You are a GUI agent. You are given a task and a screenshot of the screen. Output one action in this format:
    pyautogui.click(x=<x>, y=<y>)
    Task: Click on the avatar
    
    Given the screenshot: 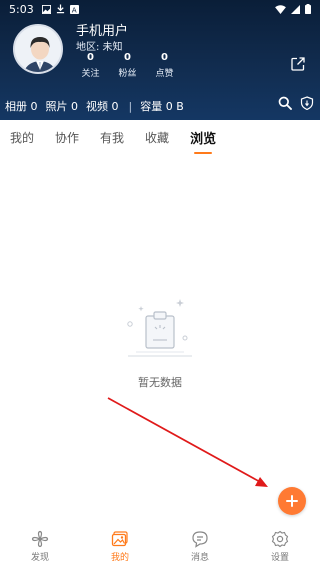 What is the action you would take?
    pyautogui.click(x=38, y=49)
    